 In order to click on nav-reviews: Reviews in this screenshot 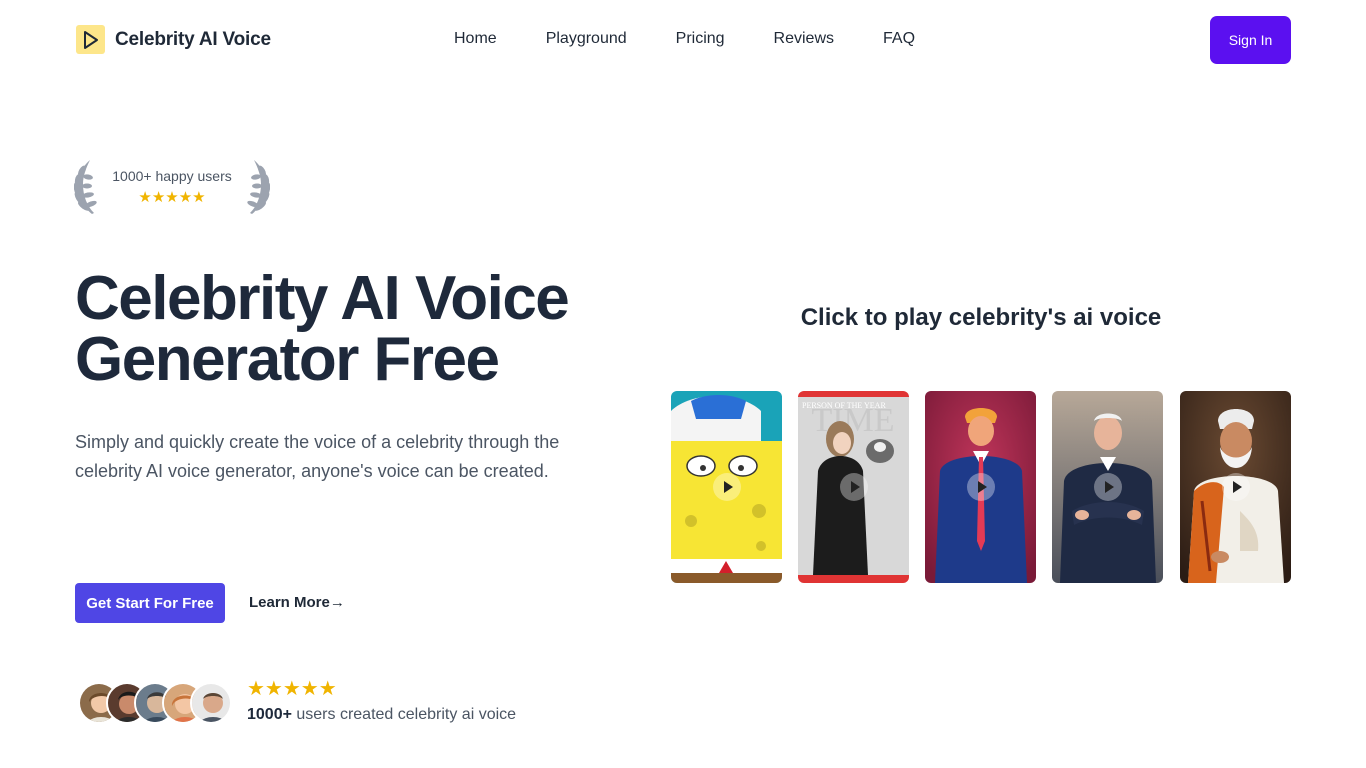, I will do `click(804, 39)`.